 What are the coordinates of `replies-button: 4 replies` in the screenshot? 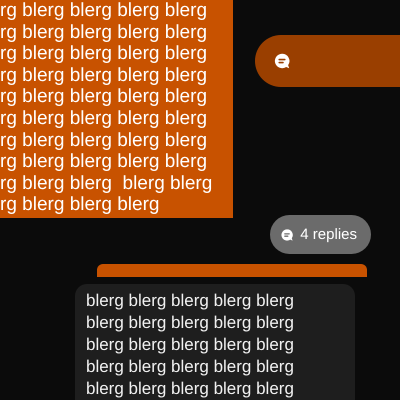 It's located at (320, 234).